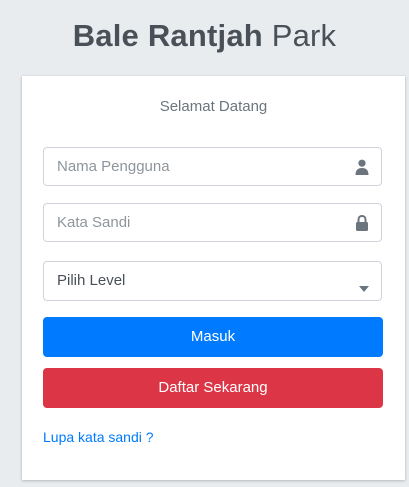  What do you see at coordinates (213, 106) in the screenshot?
I see `welcome-message: Selamat Datang` at bounding box center [213, 106].